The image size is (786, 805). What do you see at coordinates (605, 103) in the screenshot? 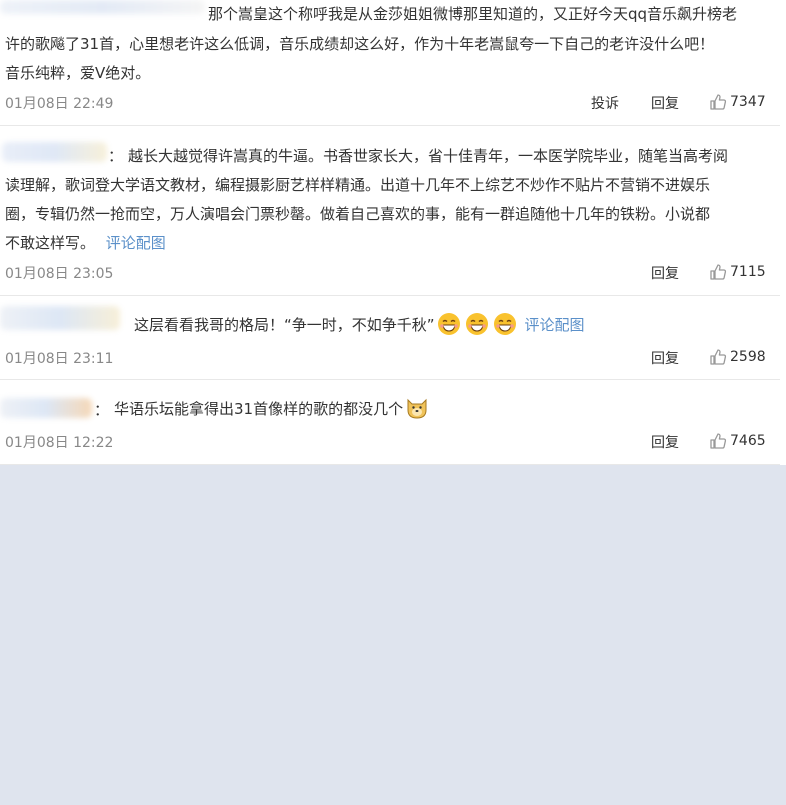
I see `report-button: 投诉` at bounding box center [605, 103].